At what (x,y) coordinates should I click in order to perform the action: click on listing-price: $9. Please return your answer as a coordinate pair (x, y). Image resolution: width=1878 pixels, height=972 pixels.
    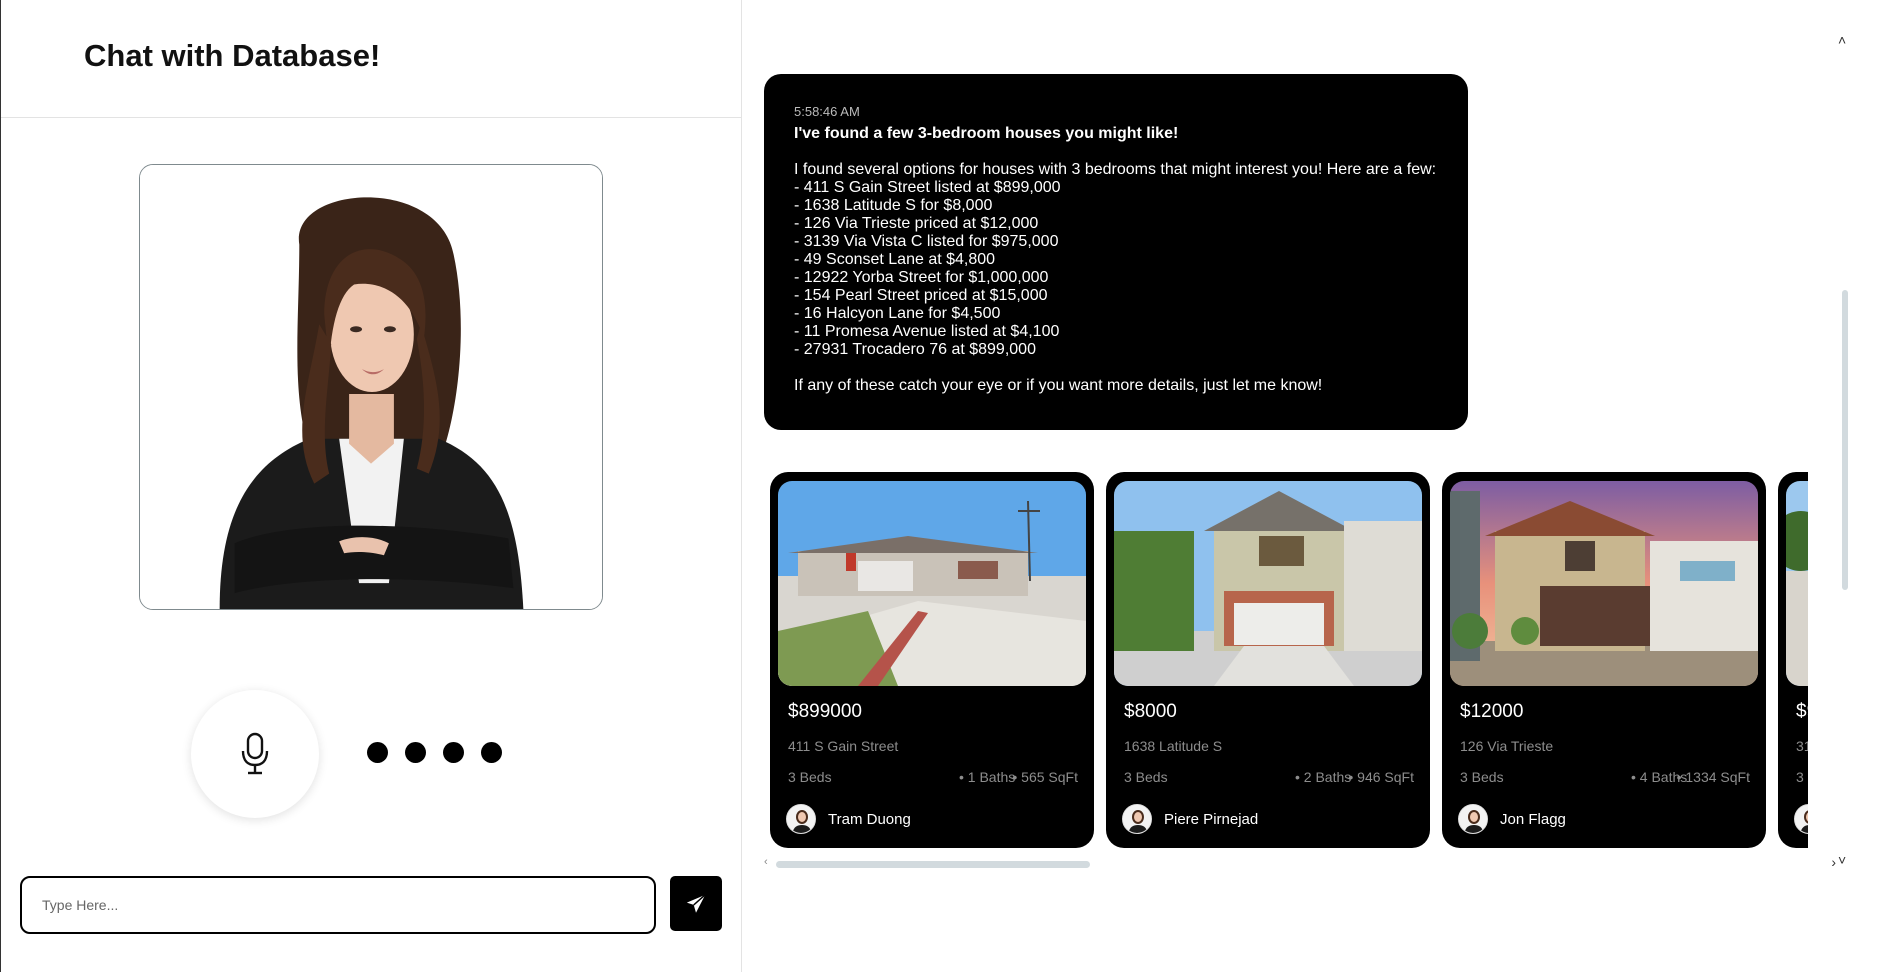
    Looking at the image, I should click on (1802, 711).